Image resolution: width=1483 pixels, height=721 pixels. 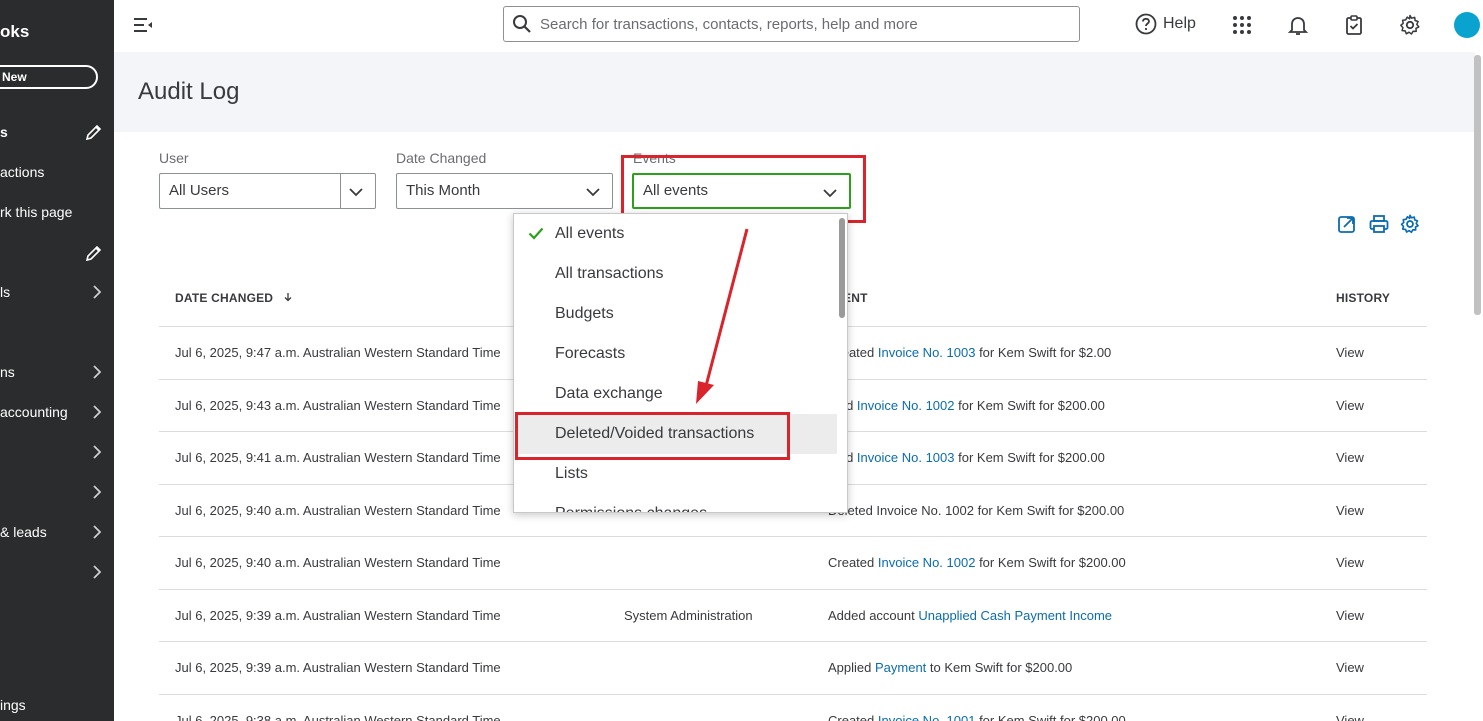 I want to click on menu-item-label: All transactions, so click(x=609, y=273).